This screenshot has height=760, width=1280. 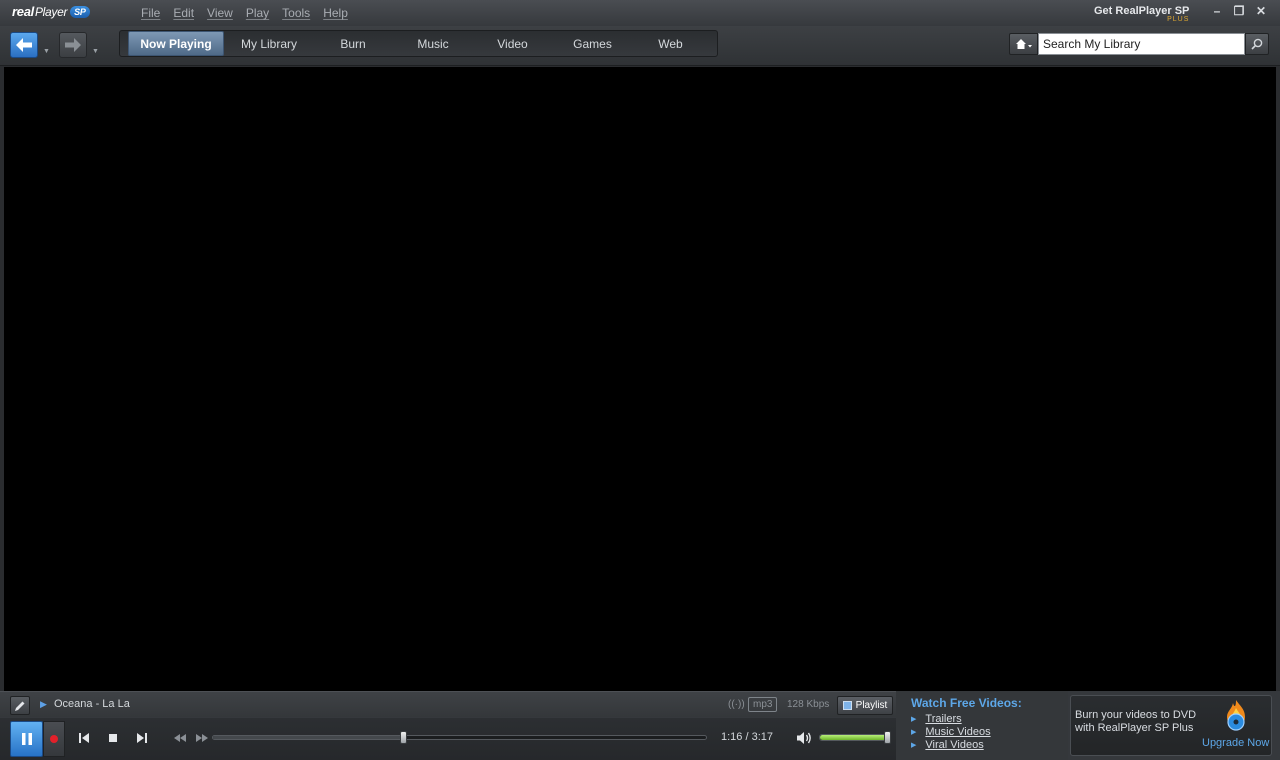 I want to click on back-history-dropdown-icon: ▼, so click(x=46, y=51).